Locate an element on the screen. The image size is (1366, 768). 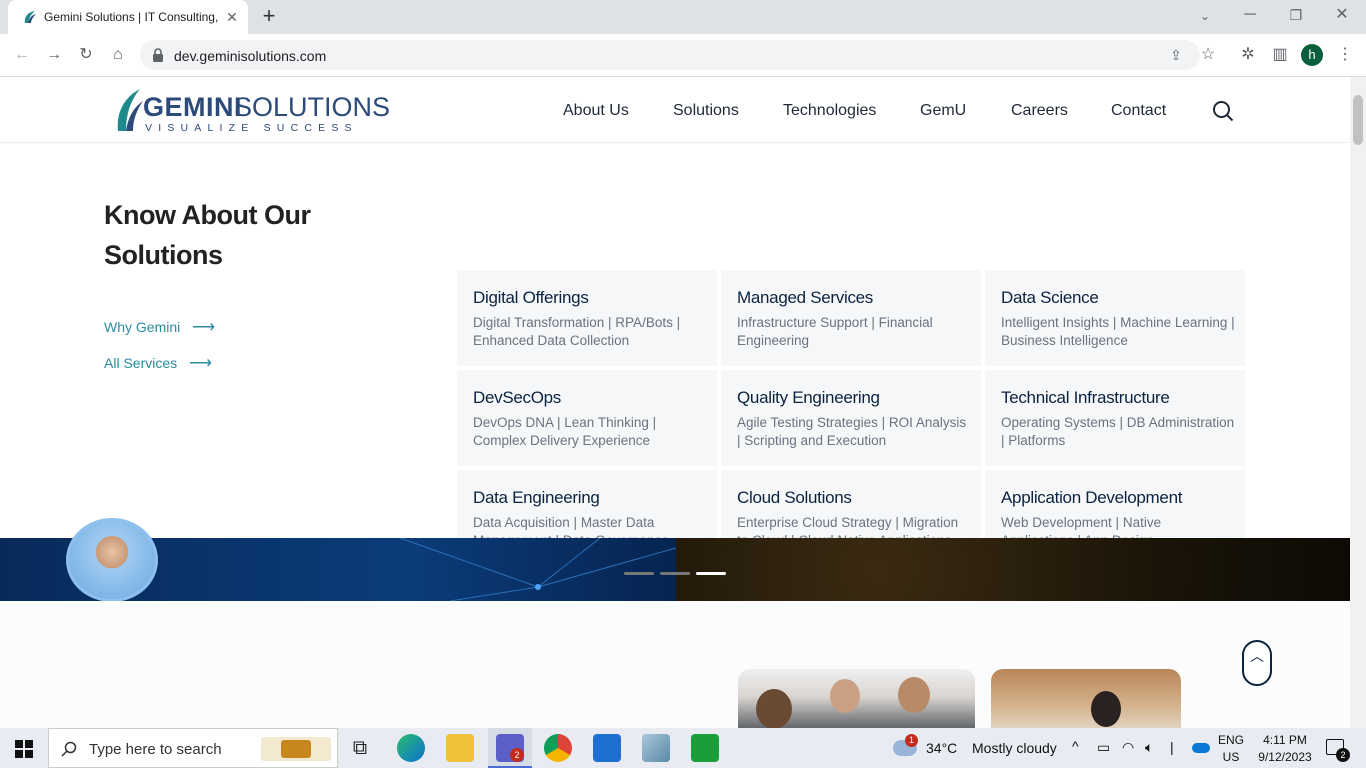
testimonial-avatar is located at coordinates (112, 560).